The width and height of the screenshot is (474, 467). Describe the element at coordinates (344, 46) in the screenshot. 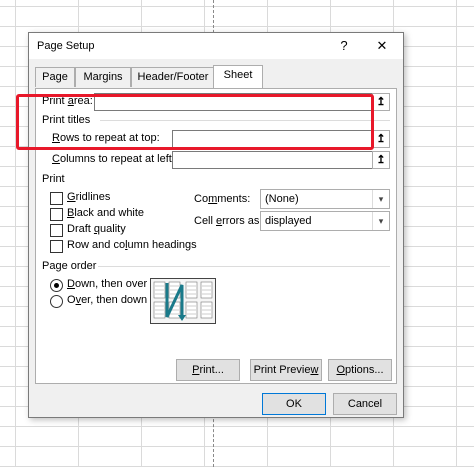

I see `help-button: ?` at that location.